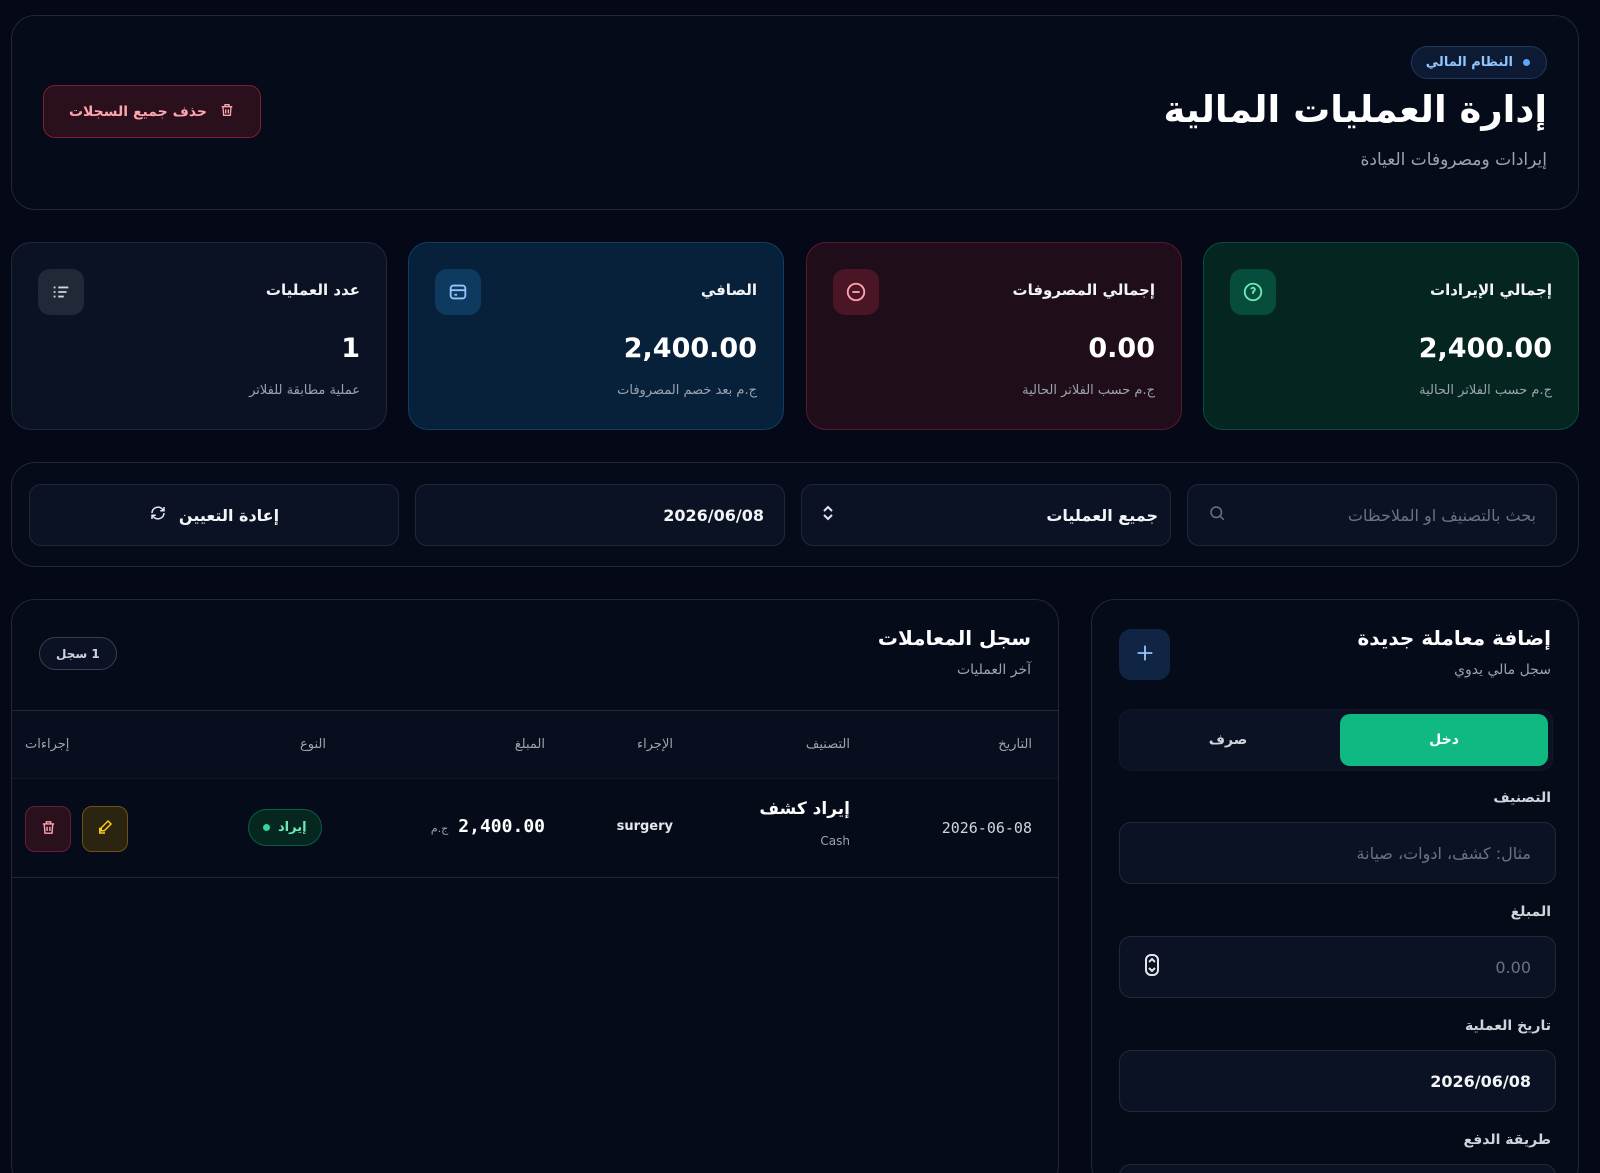  I want to click on tab-expense: صرف, so click(1228, 740).